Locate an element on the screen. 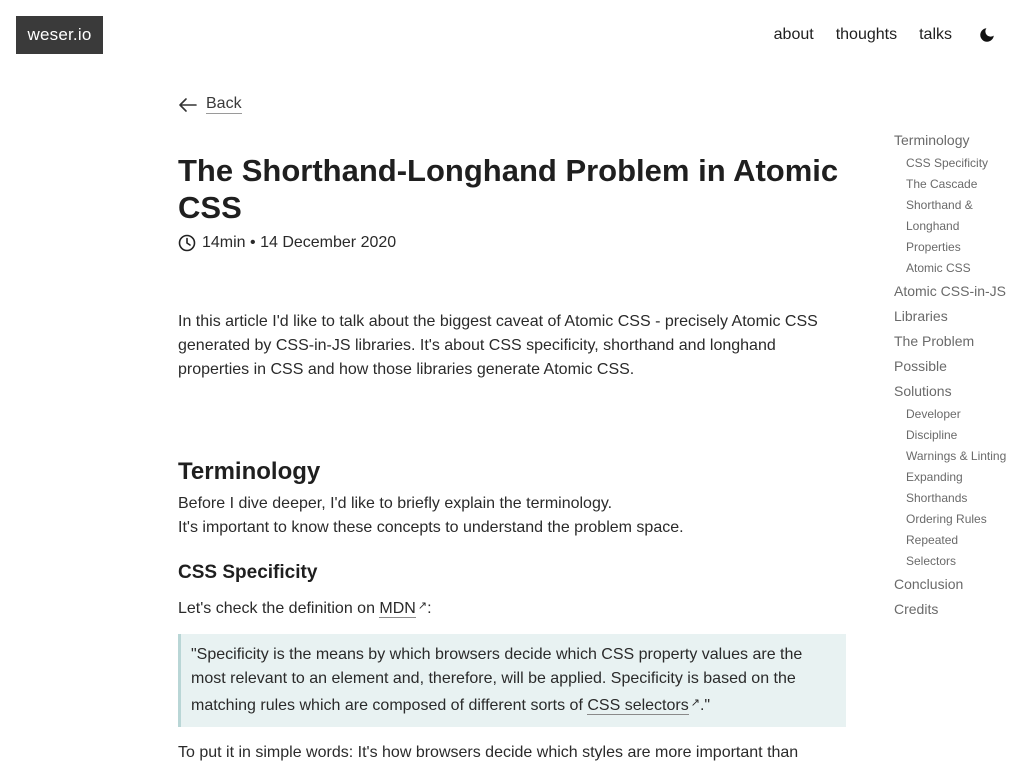 This screenshot has width=1024, height=768. toc-the-cascade: The Cascade is located at coordinates (959, 184).